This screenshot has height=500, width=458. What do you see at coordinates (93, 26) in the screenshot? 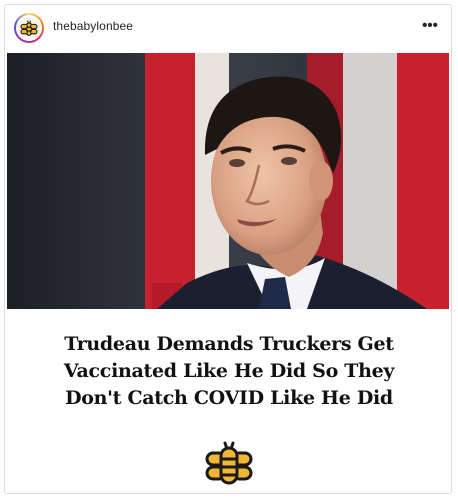
I see `username-link: thebabylonbee` at bounding box center [93, 26].